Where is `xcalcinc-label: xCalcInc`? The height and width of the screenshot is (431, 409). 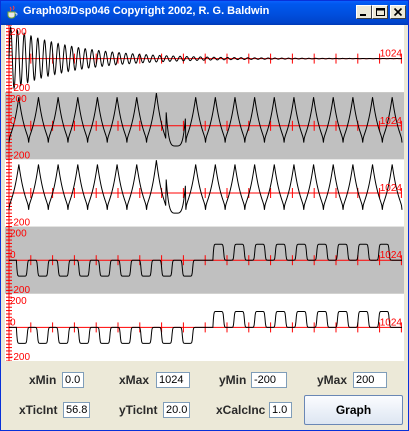
xcalcinc-label: xCalcInc is located at coordinates (241, 410).